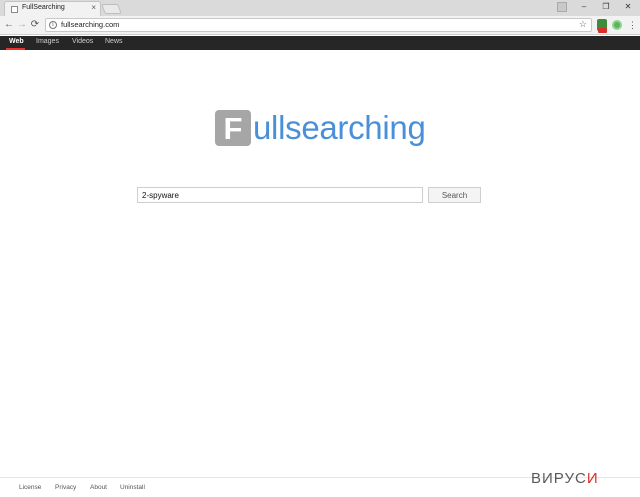  Describe the element at coordinates (632, 25) in the screenshot. I see `browser-menu-icon: ⋮` at that location.